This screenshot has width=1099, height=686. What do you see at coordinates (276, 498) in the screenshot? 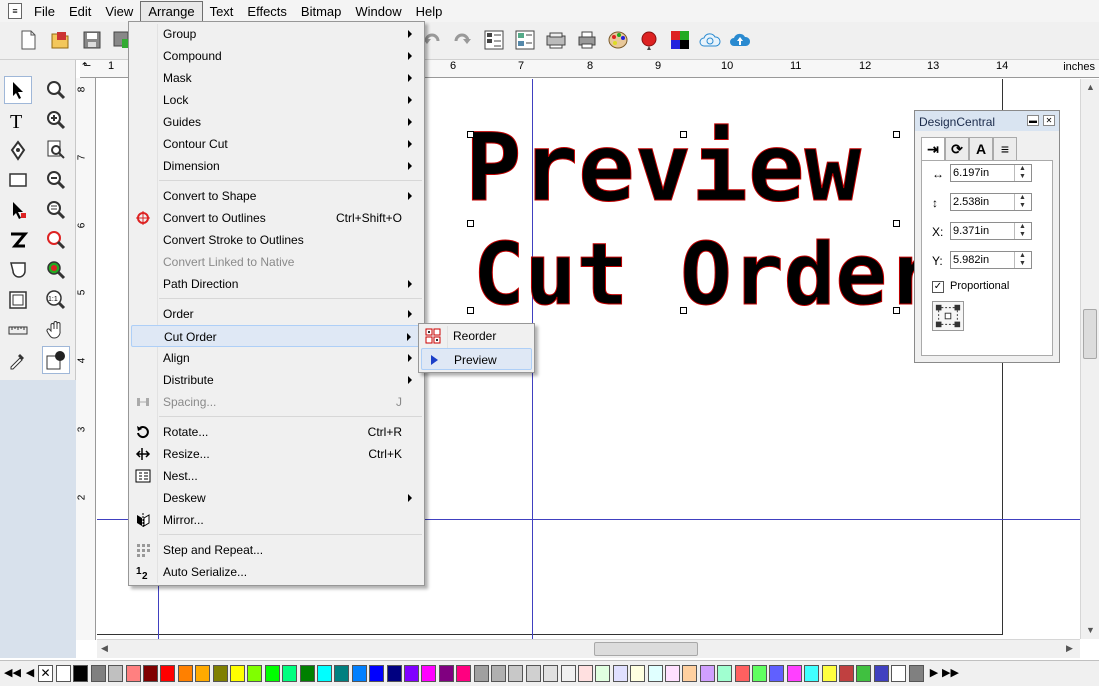
I see `menu-item-deskew: Deskew` at bounding box center [276, 498].